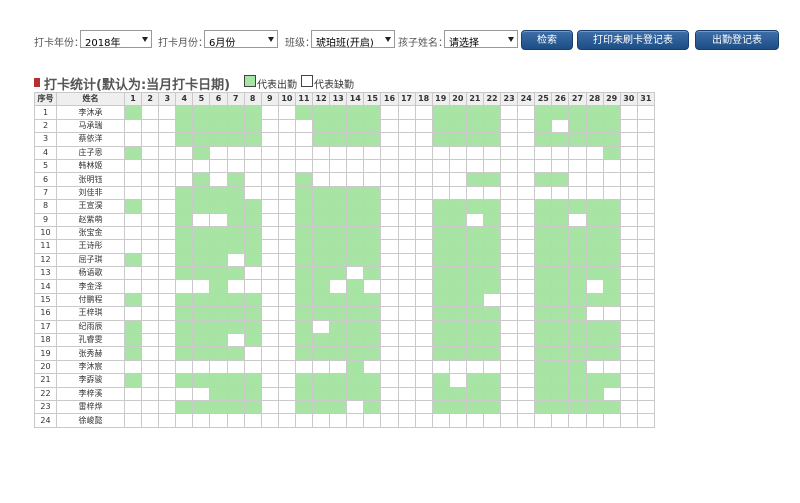  Describe the element at coordinates (547, 40) in the screenshot. I see `search-button: 检索` at that location.